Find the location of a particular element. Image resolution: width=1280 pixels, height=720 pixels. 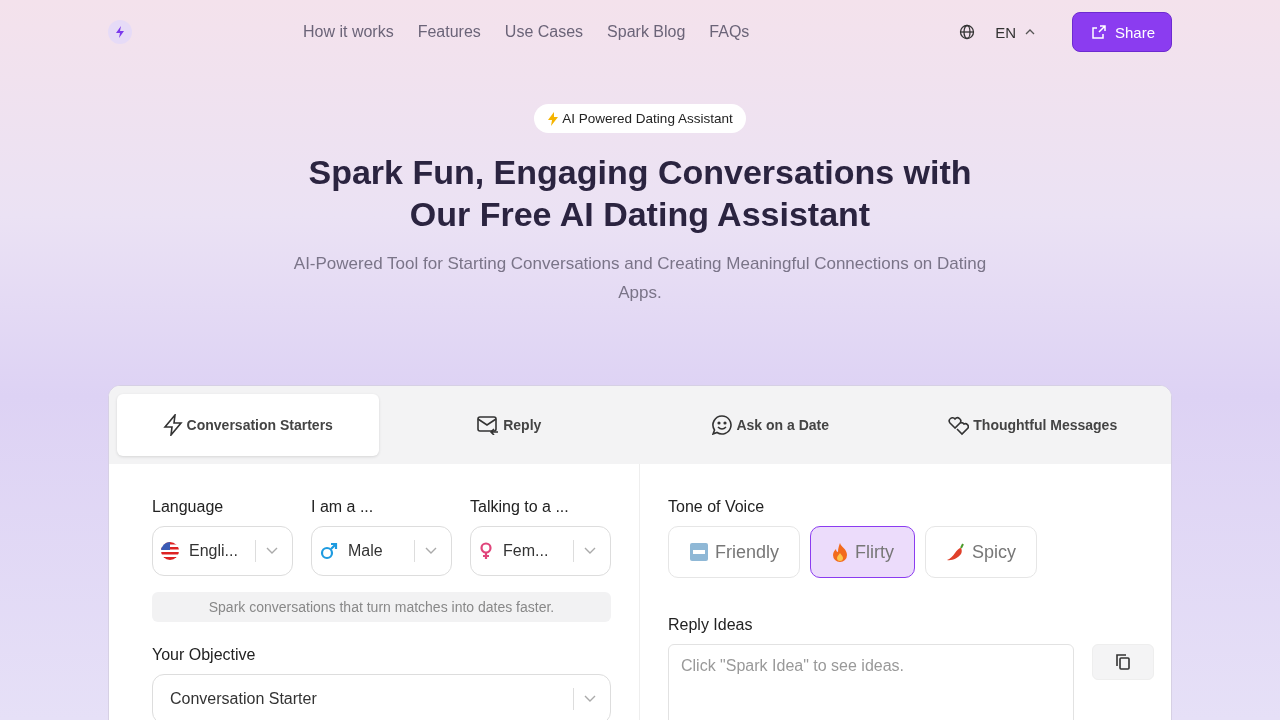

select-field: Male is located at coordinates (381, 551).